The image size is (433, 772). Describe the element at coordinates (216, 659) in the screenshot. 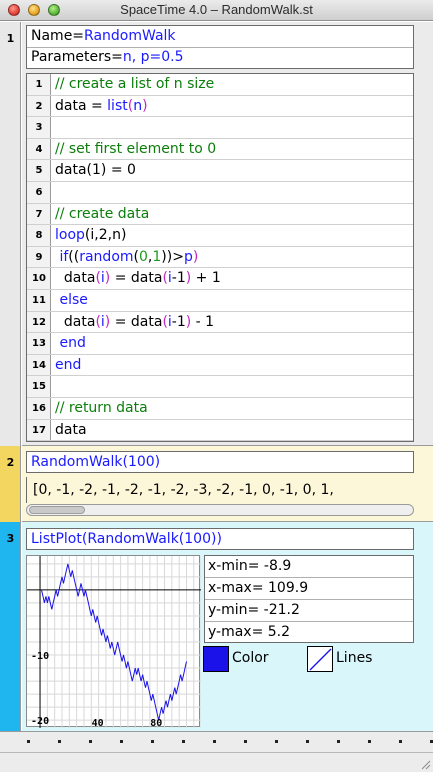

I see `color-swatch-button` at that location.